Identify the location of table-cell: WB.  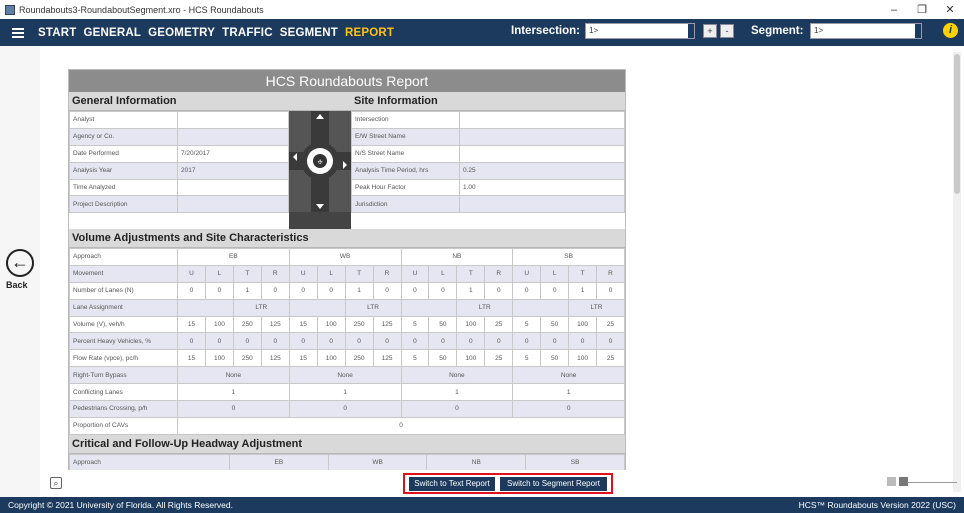
(345, 257).